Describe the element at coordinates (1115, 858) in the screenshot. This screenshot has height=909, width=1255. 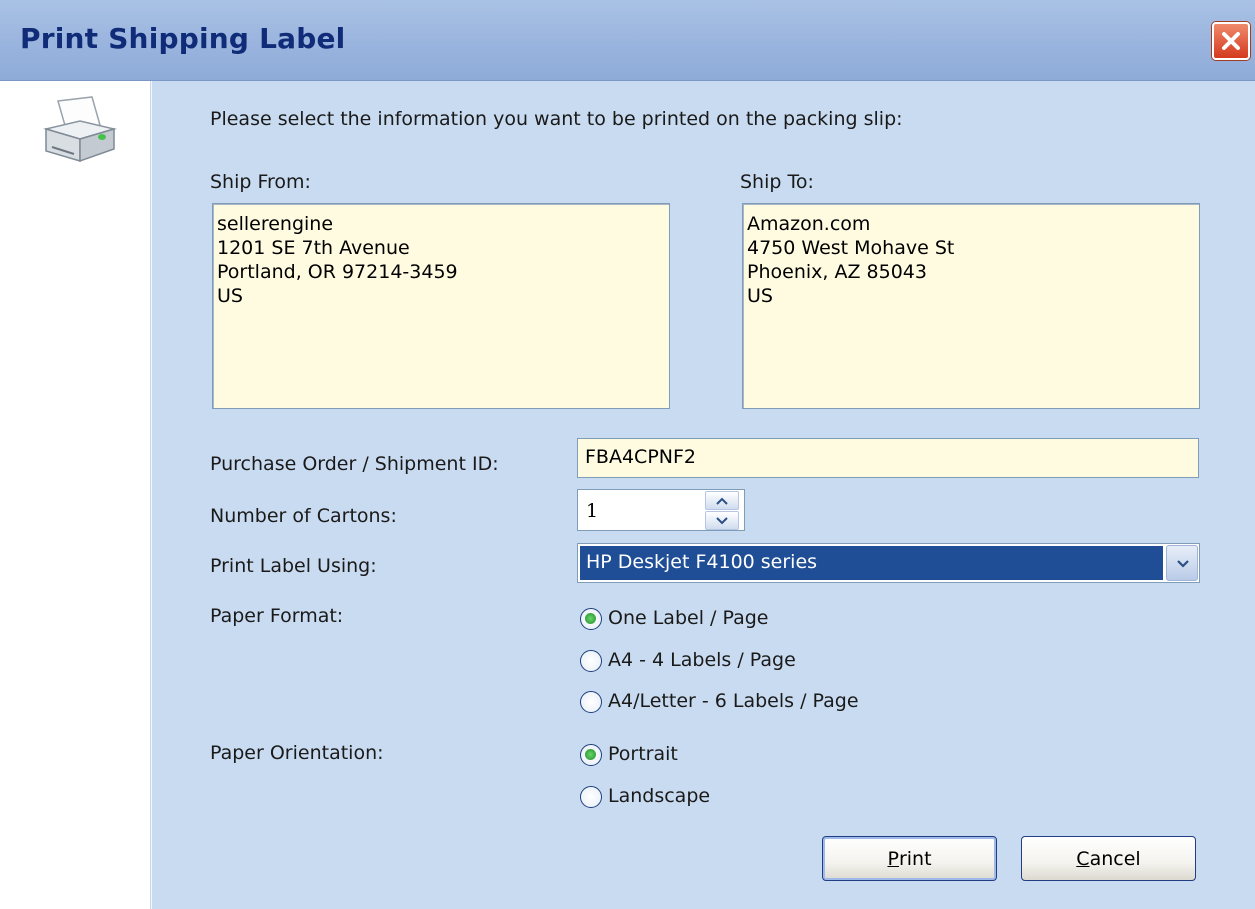
I see `cancel-button-label-rest: ancel` at that location.